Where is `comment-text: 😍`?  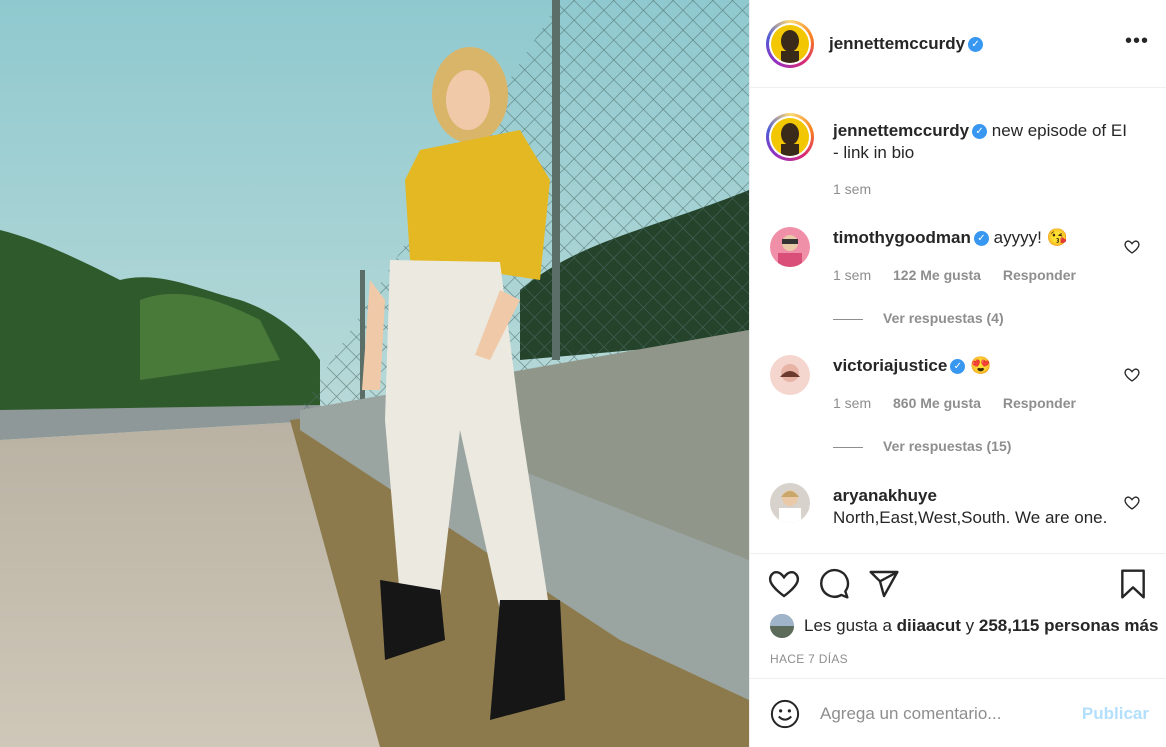
comment-text: 😍 is located at coordinates (981, 365).